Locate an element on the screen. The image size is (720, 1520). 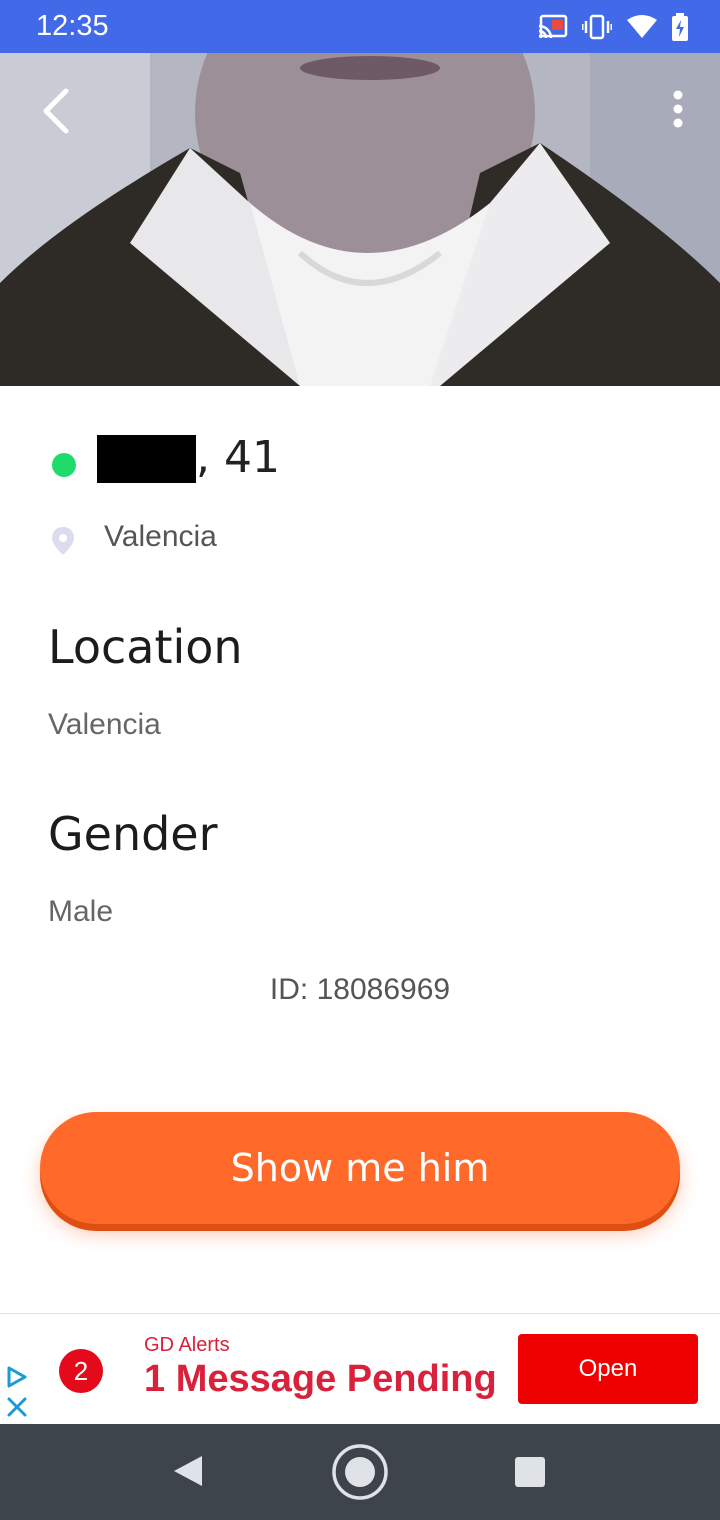
status-time: 12:35 is located at coordinates (72, 26).